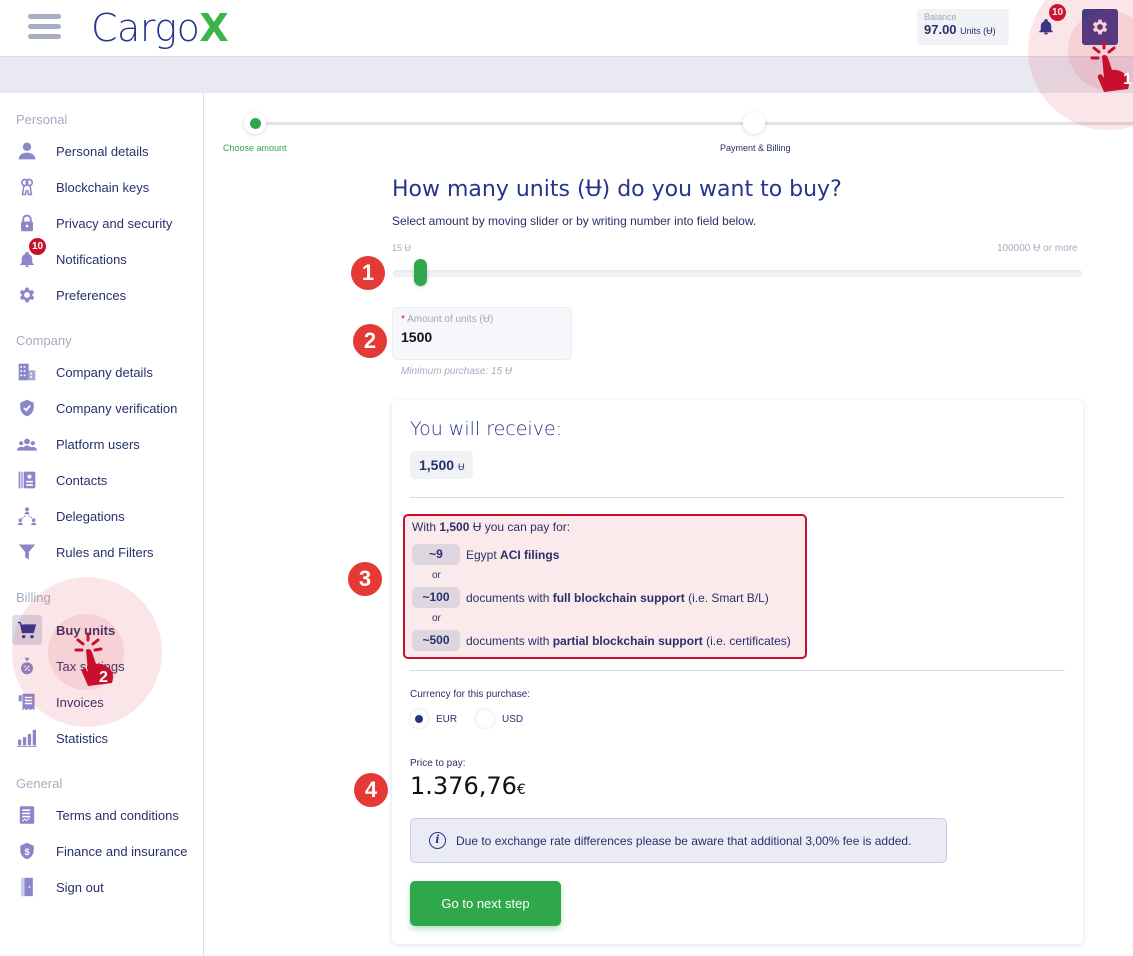  I want to click on sidebar-item-label: Privacy and security, so click(114, 223).